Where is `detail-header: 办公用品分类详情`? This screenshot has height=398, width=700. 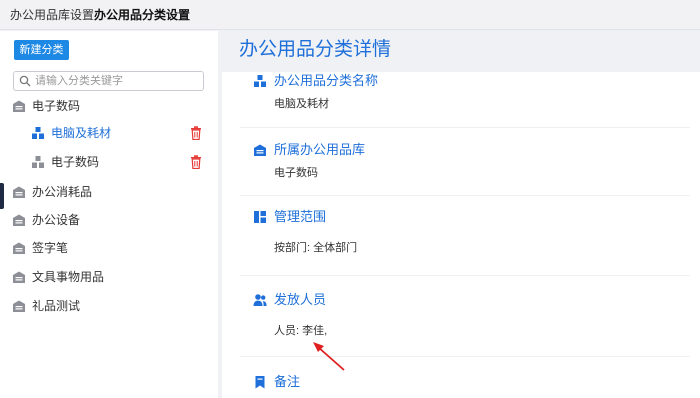 detail-header: 办公用品分类详情 is located at coordinates (461, 51).